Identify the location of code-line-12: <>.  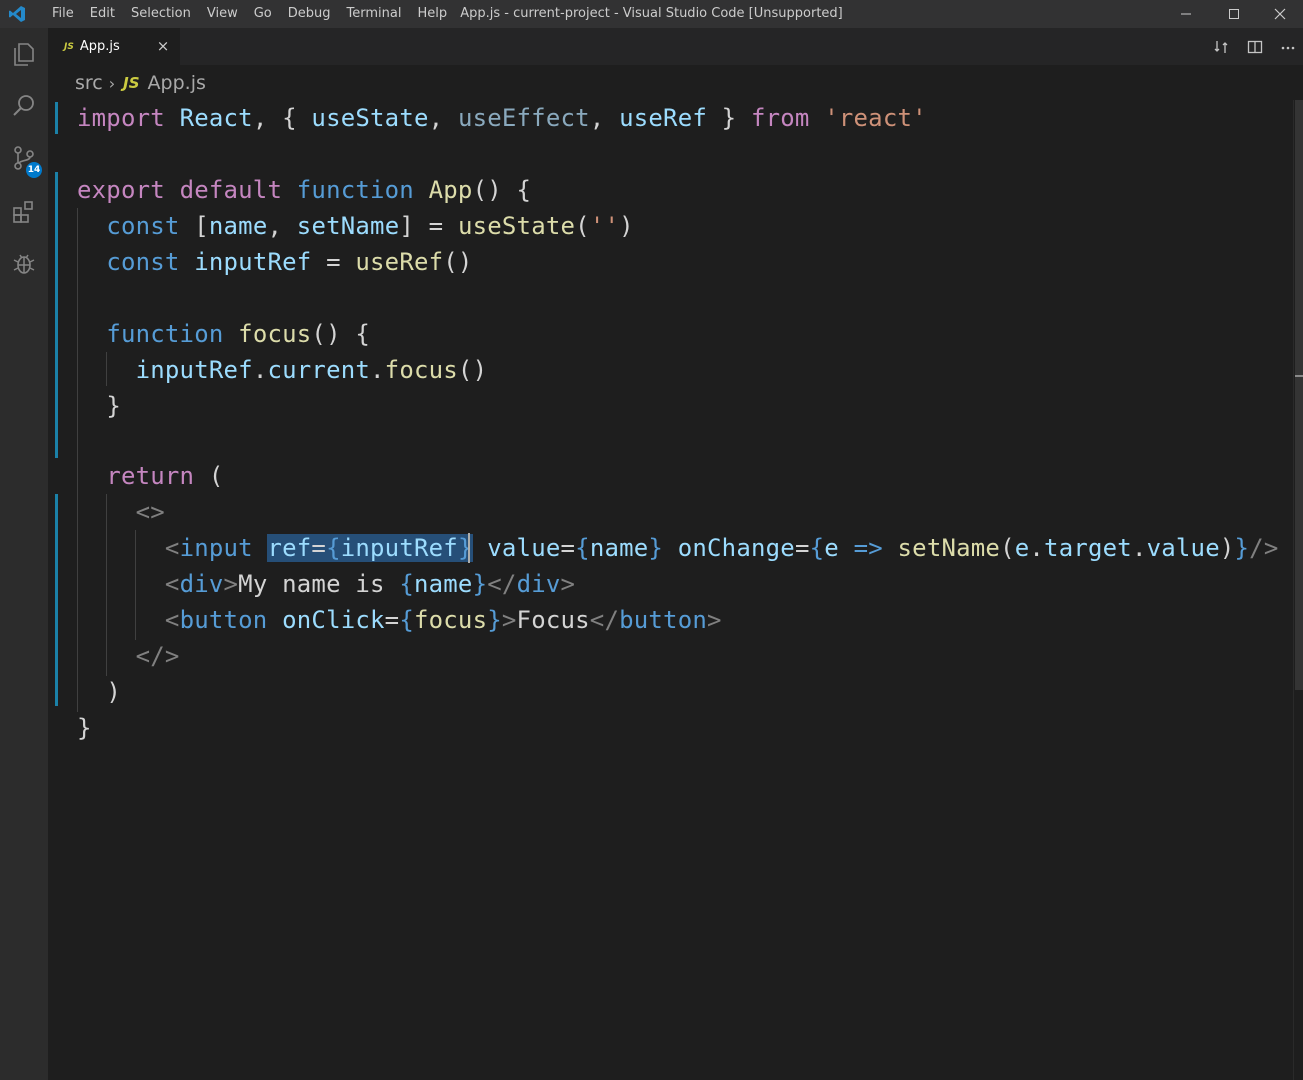
(150, 512).